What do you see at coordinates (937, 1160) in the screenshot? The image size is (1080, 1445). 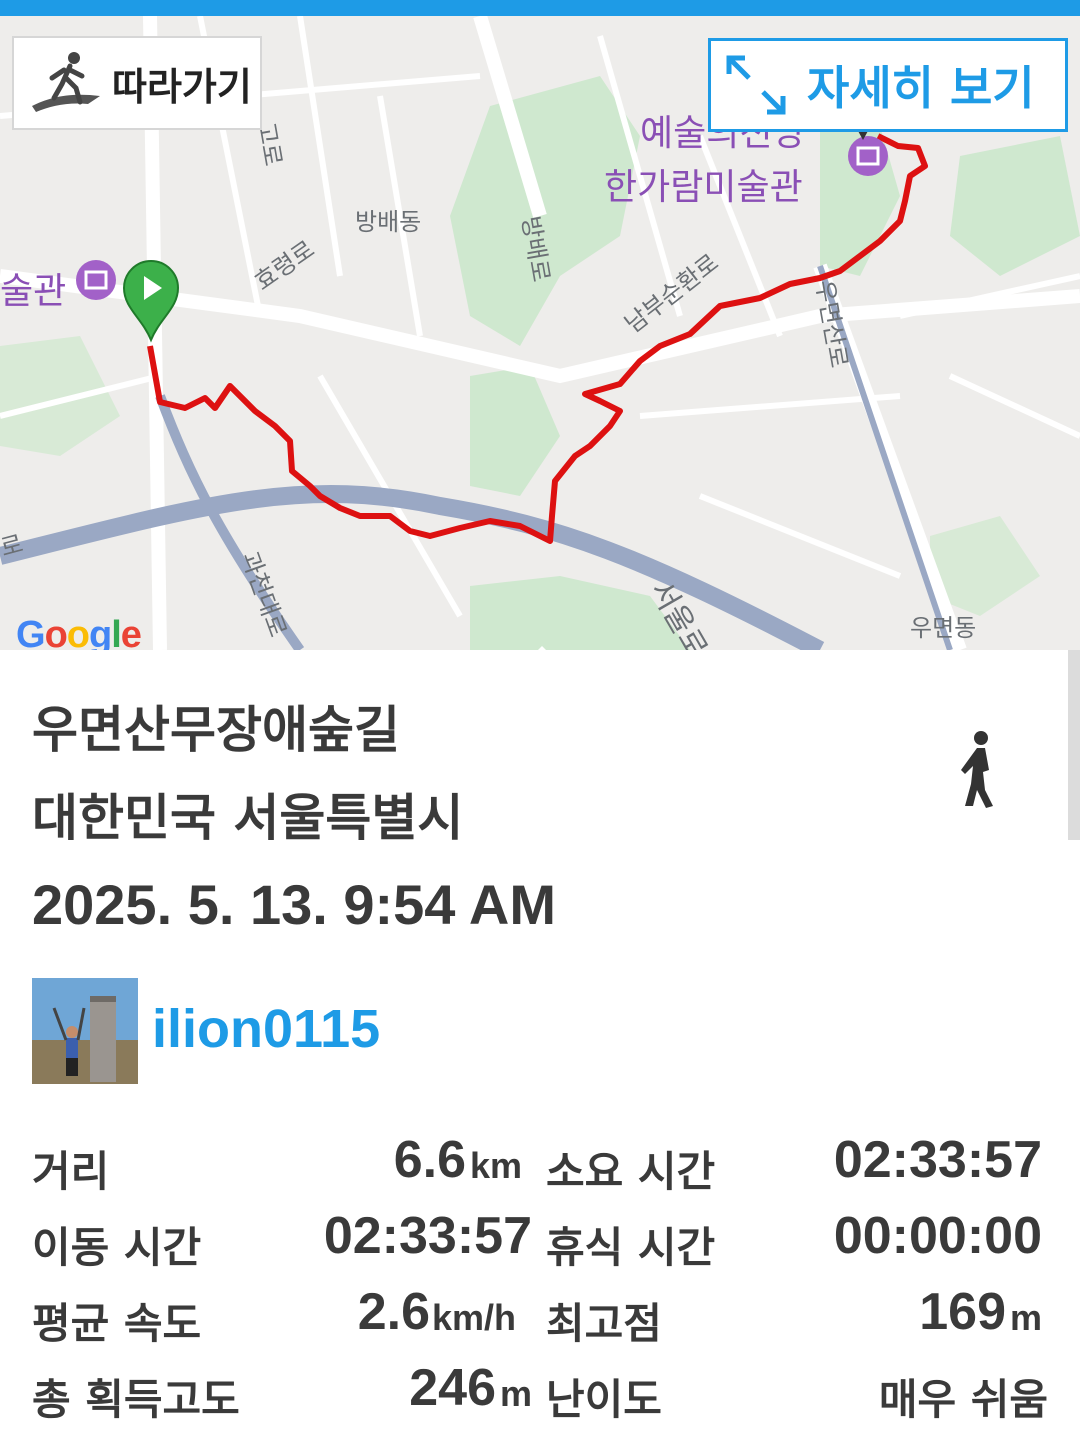 I see `total-time-value: 02:33:57` at bounding box center [937, 1160].